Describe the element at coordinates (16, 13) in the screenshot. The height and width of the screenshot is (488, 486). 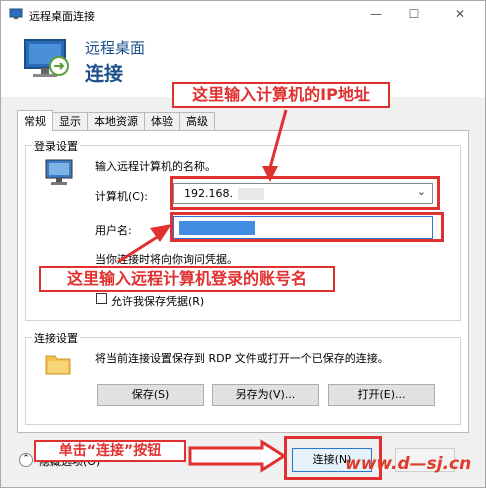
I see `remote-desktop-icon` at that location.